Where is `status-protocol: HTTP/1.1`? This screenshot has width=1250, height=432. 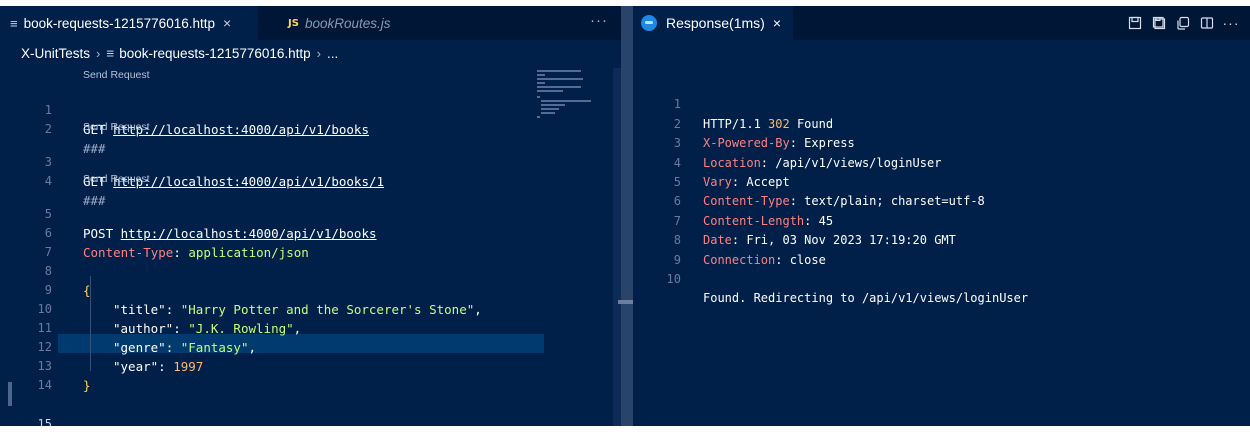 status-protocol: HTTP/1.1 is located at coordinates (736, 123).